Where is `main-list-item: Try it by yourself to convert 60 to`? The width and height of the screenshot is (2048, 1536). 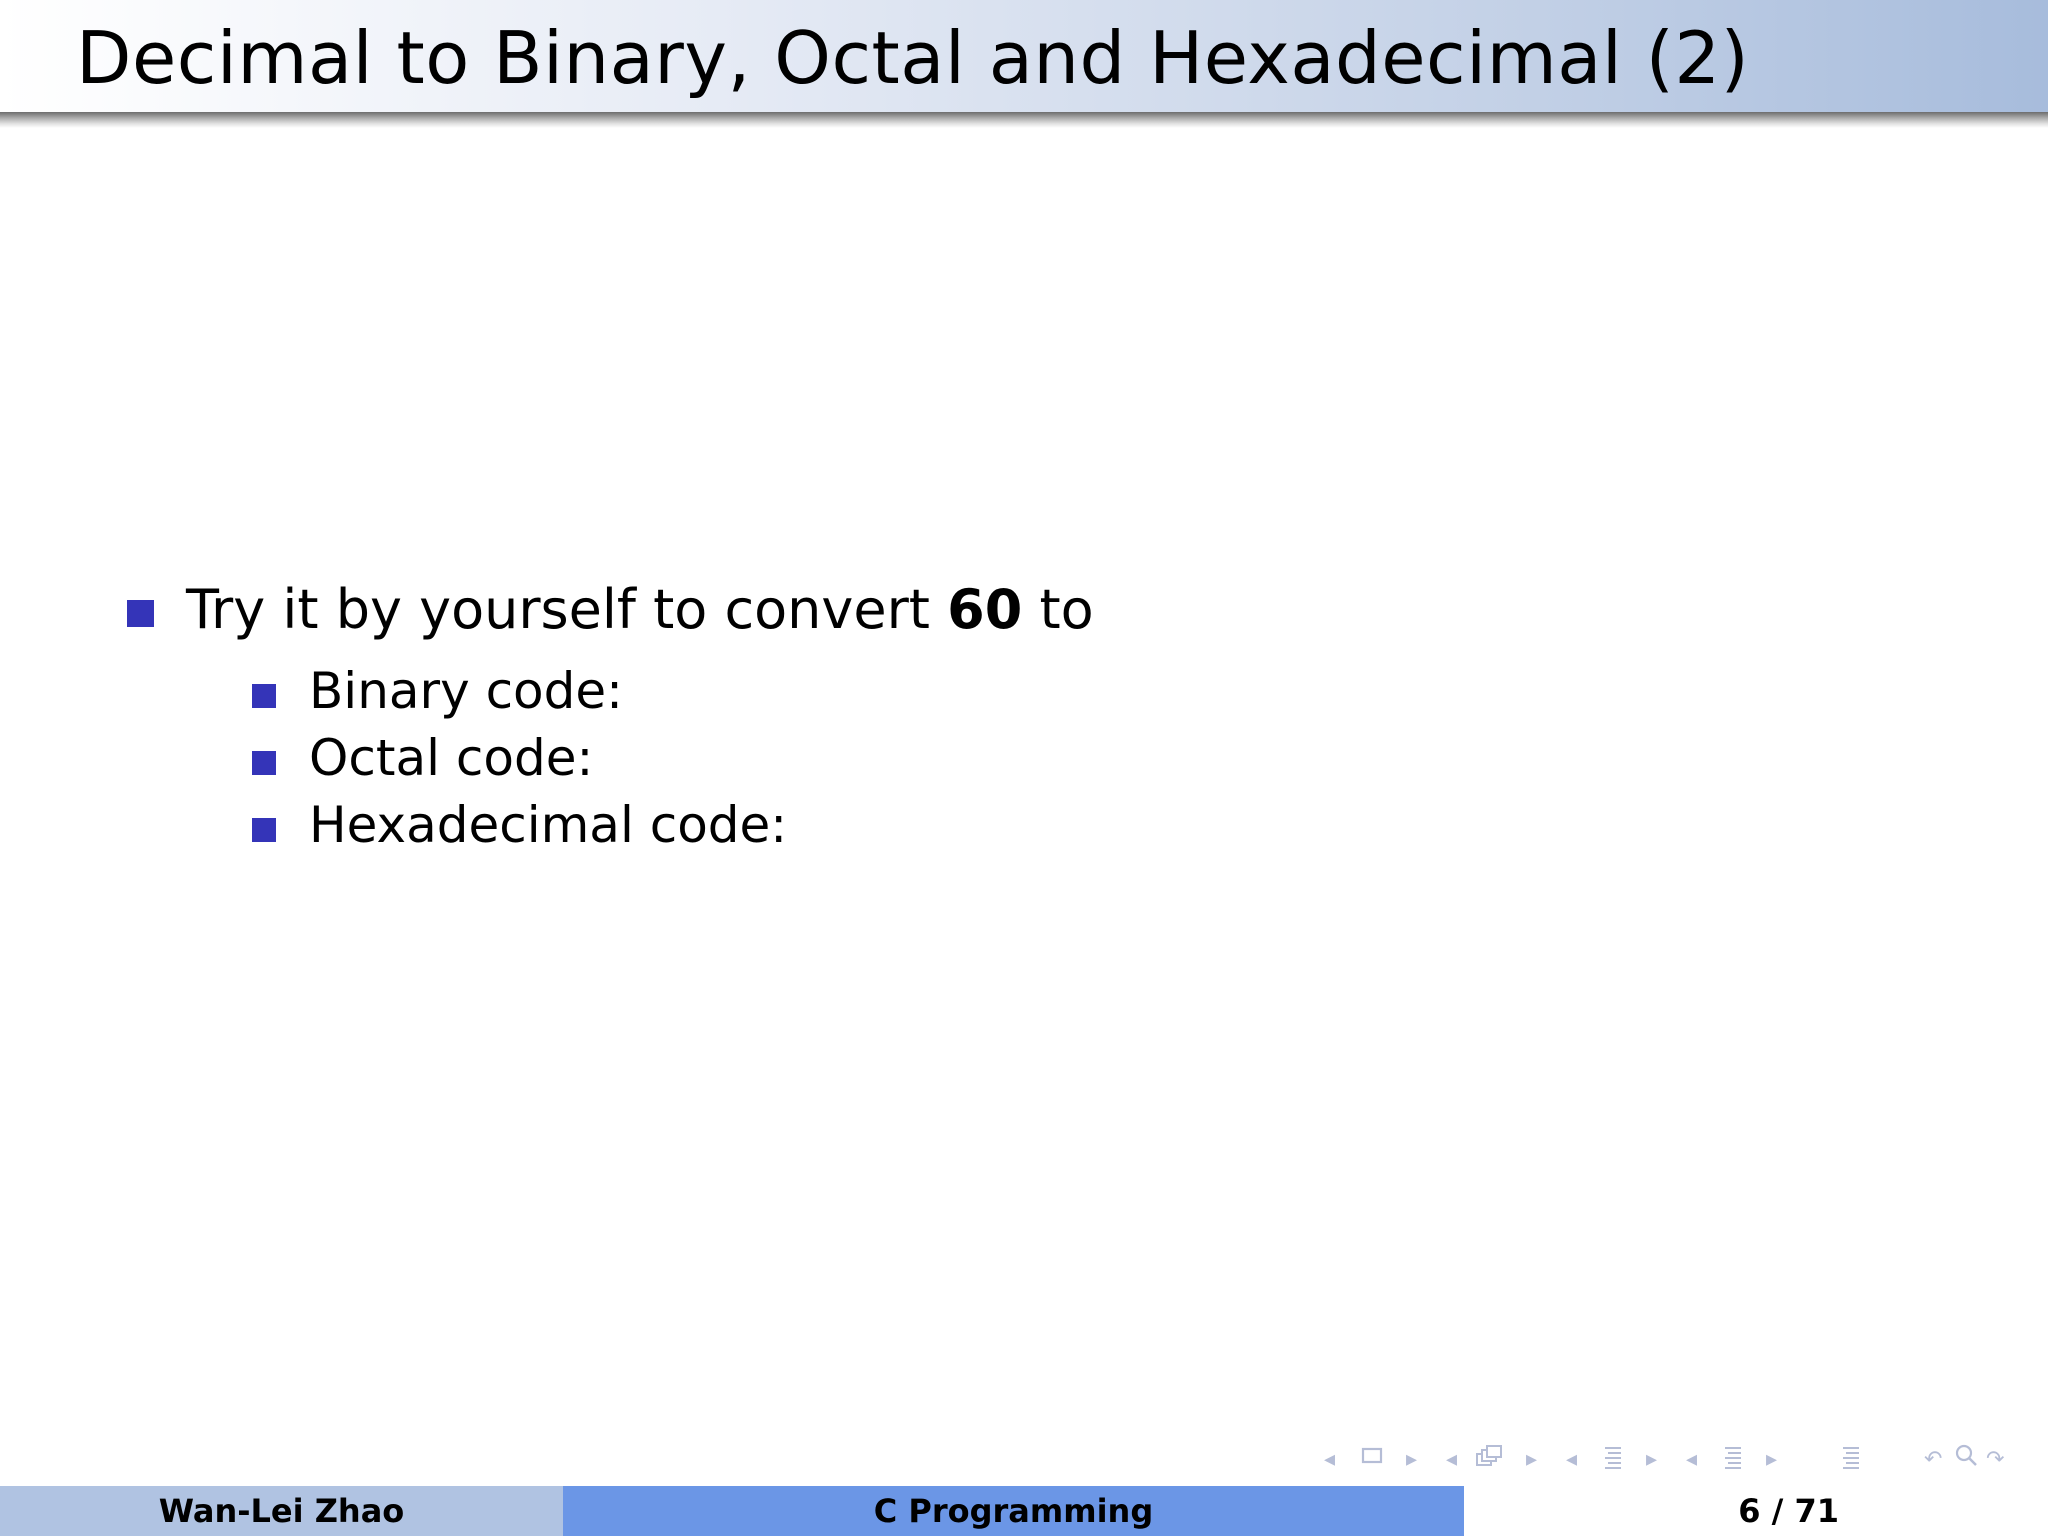 main-list-item: Try it by yourself to convert 60 to is located at coordinates (640, 610).